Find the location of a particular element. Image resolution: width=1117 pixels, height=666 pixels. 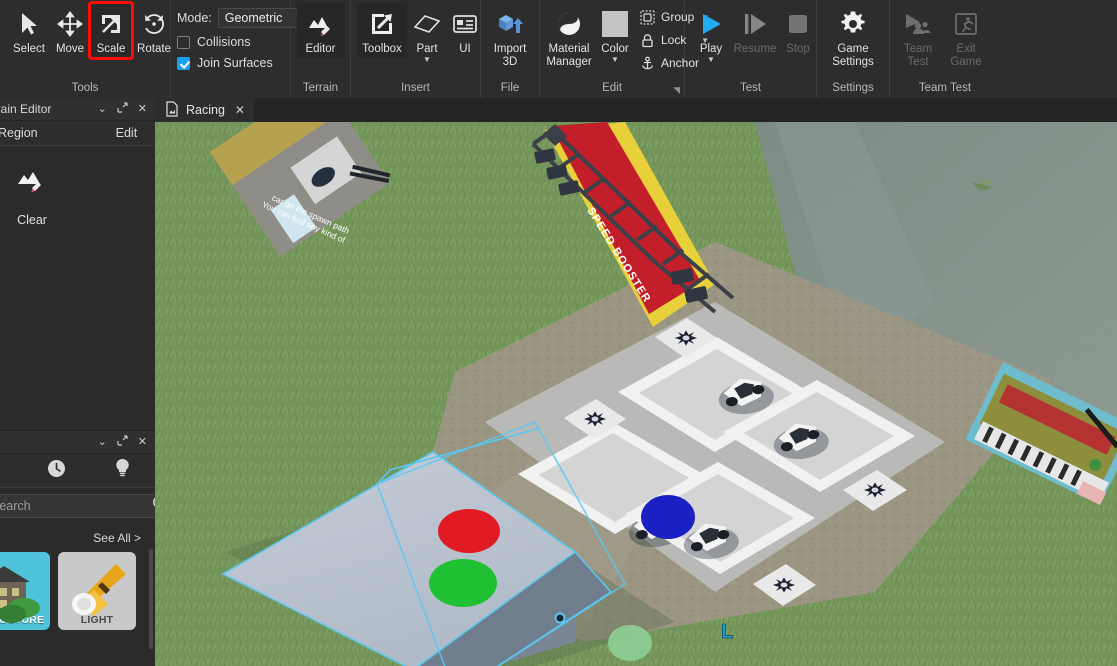

toolbox-asset-grid: STRUCTURE LIGHT is located at coordinates (77, 591).